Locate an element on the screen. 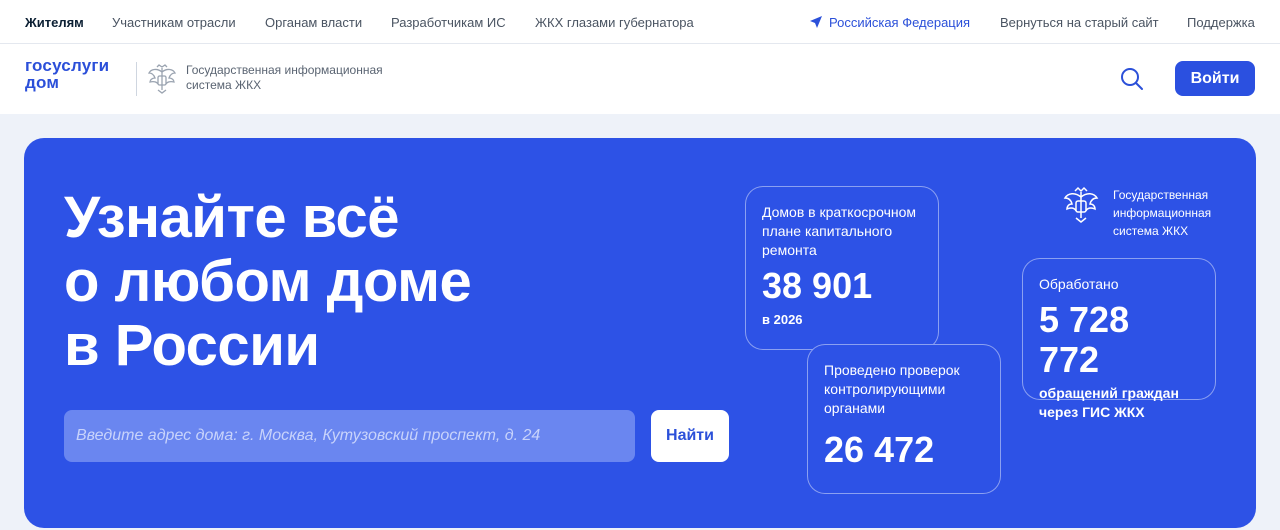 The height and width of the screenshot is (530, 1280). stat-value: 38 901 is located at coordinates (817, 285).